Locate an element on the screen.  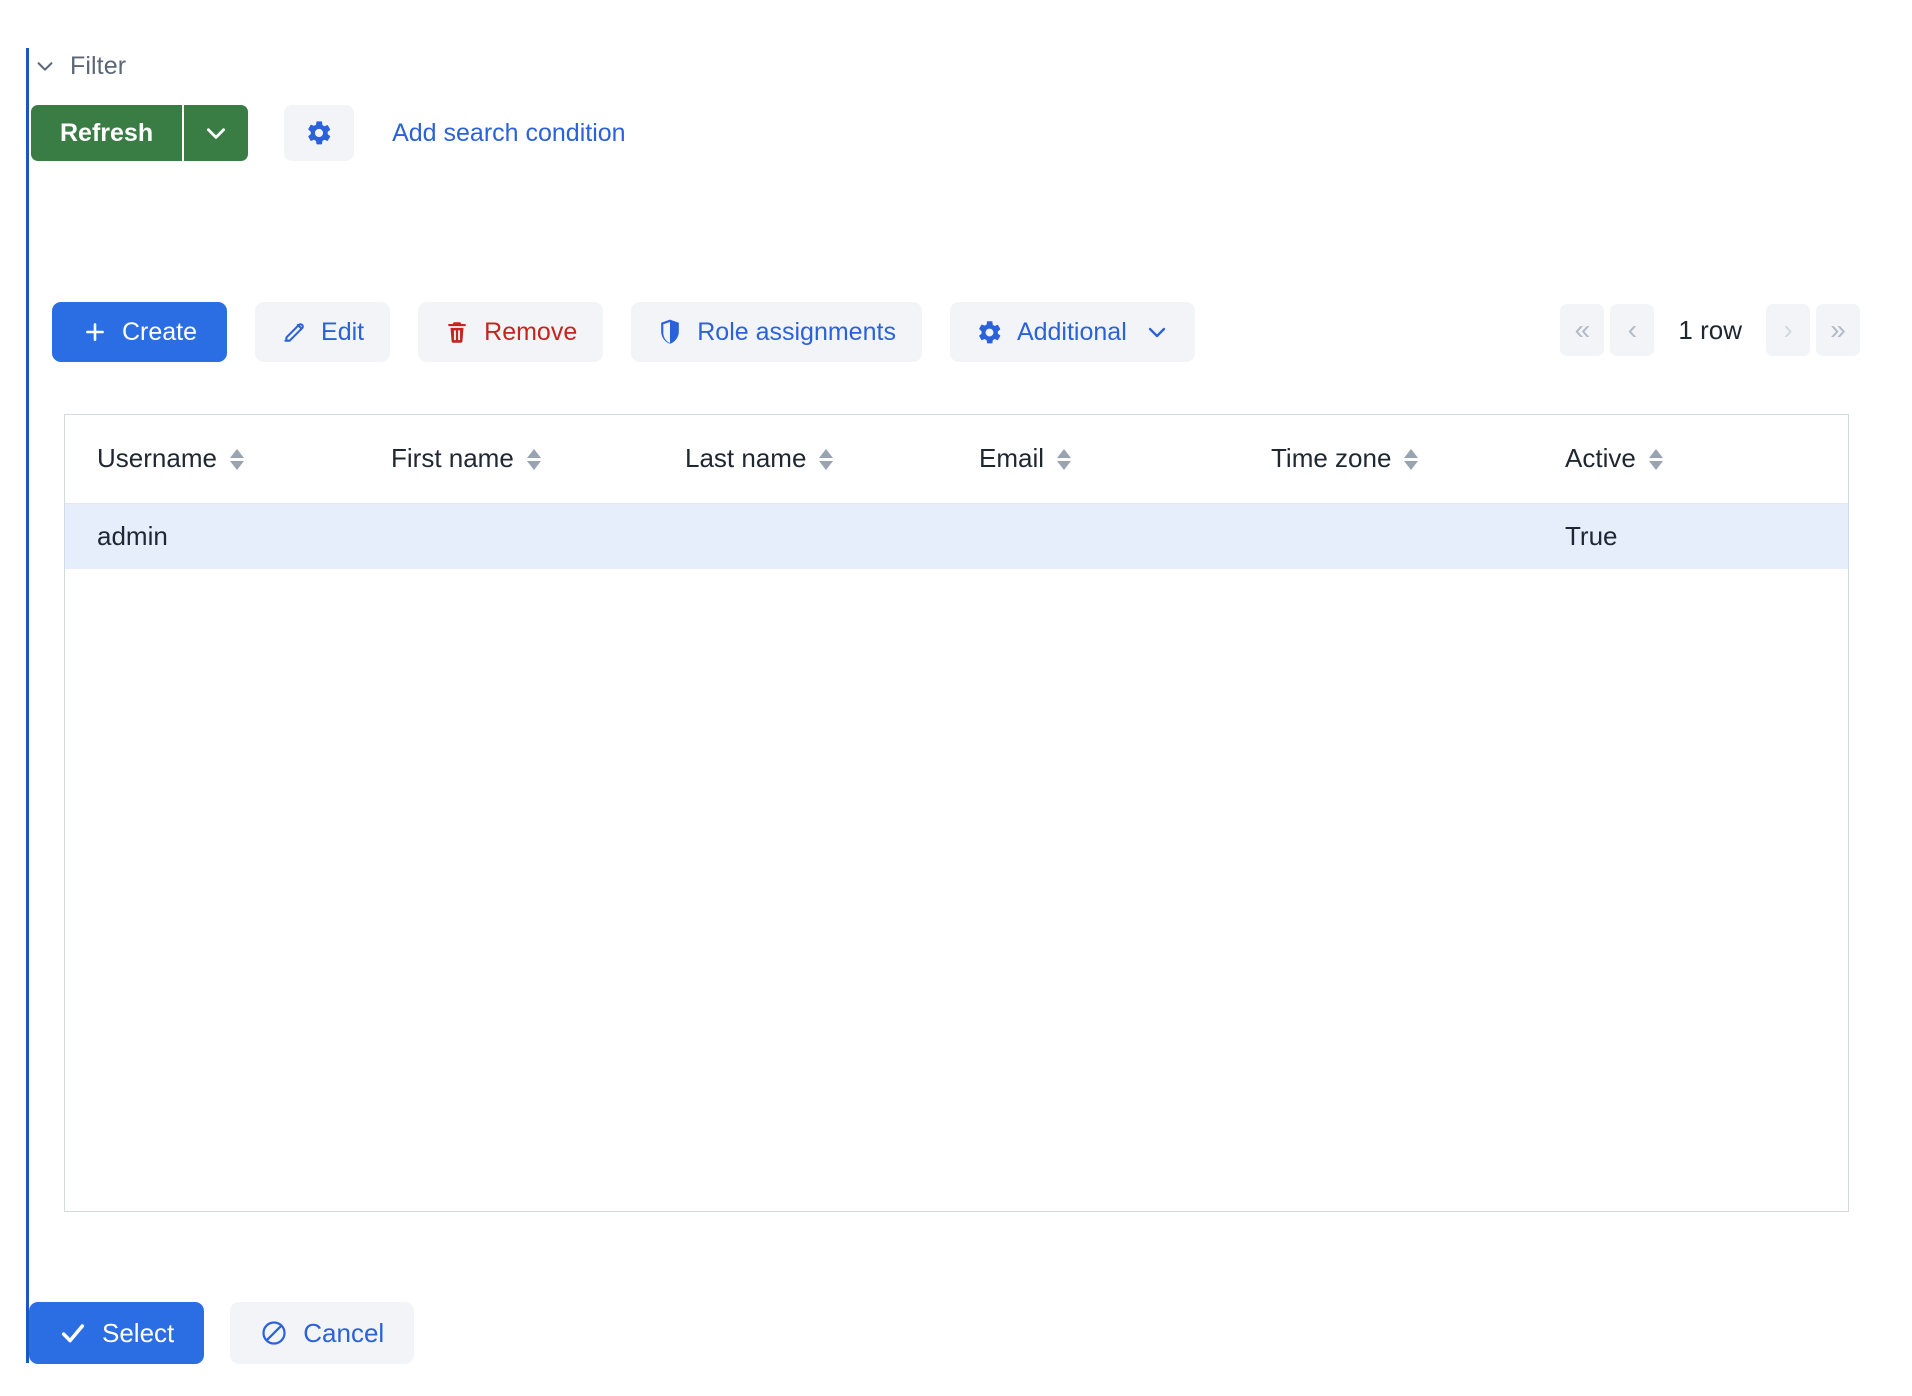
table-row: admin True is located at coordinates (956, 536).